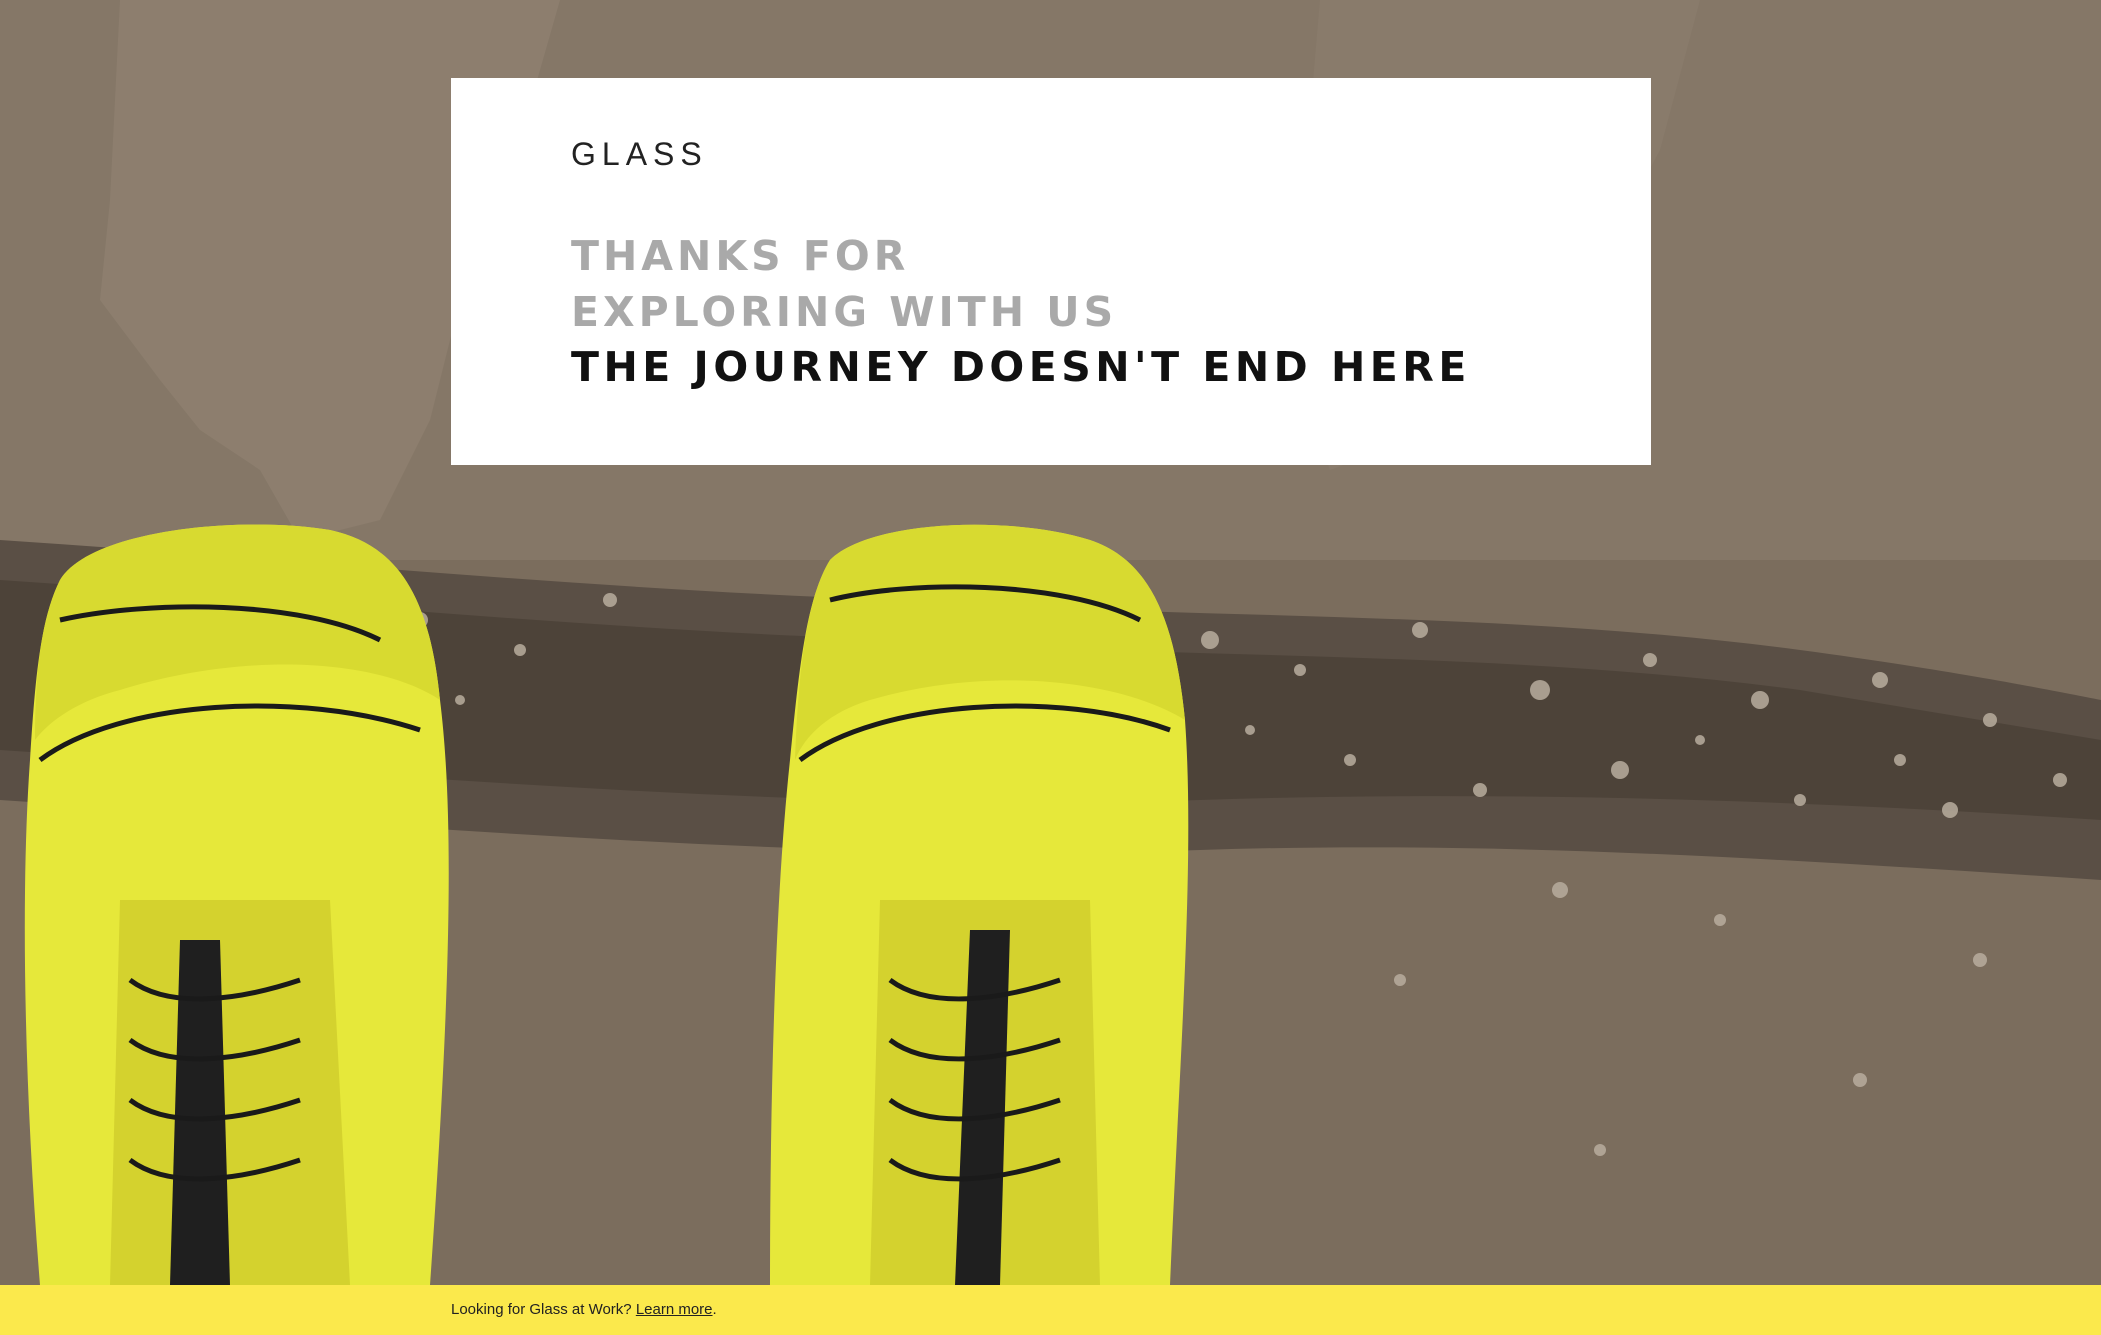  Describe the element at coordinates (541, 1309) in the screenshot. I see `banner-prompt: Looking for Glass at Work?` at that location.